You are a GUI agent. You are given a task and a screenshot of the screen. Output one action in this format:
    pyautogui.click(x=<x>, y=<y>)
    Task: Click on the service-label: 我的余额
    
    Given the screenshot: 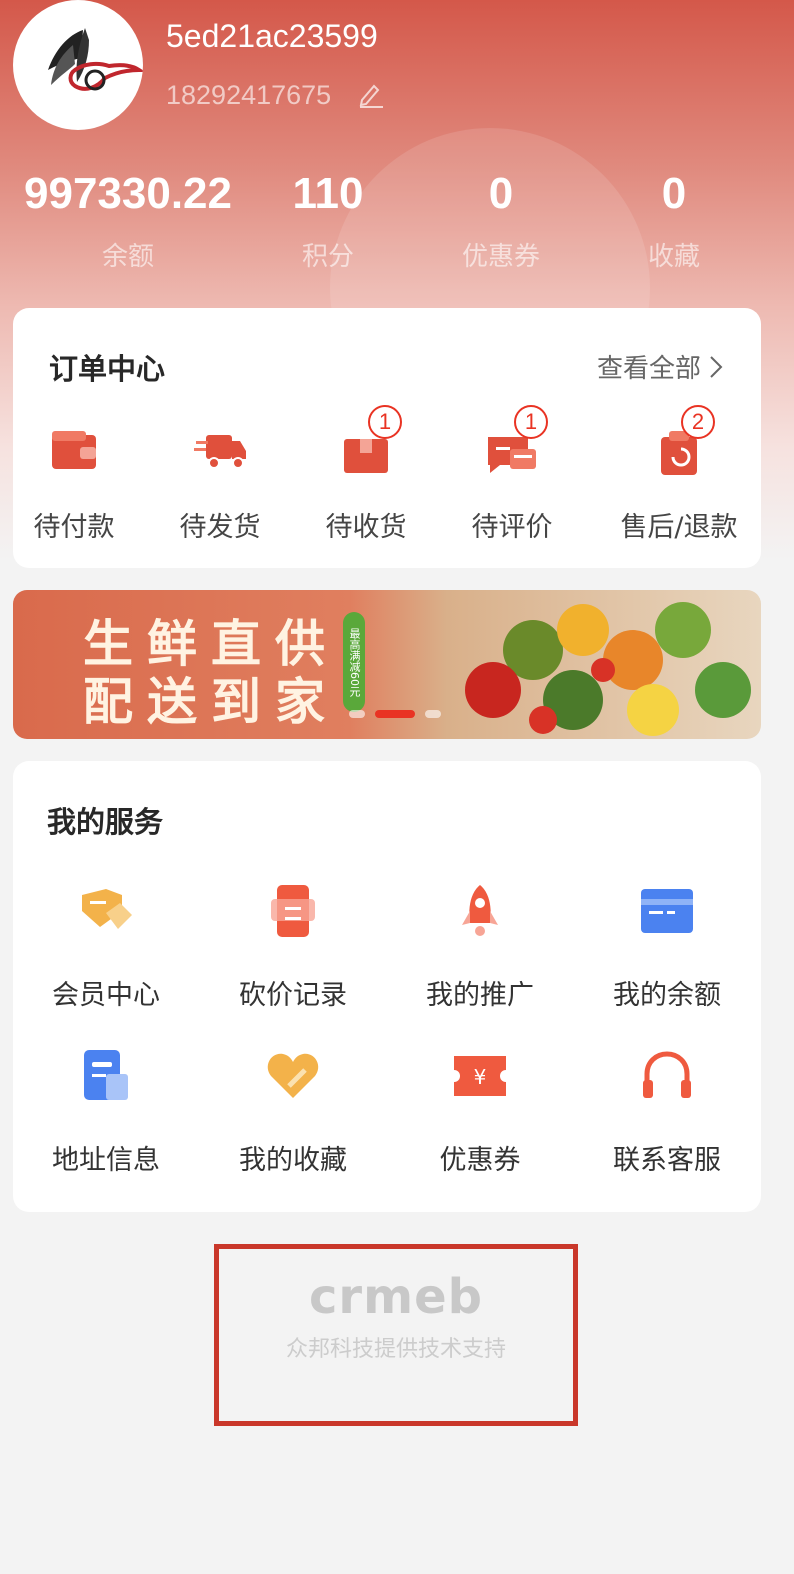 What is the action you would take?
    pyautogui.click(x=667, y=995)
    